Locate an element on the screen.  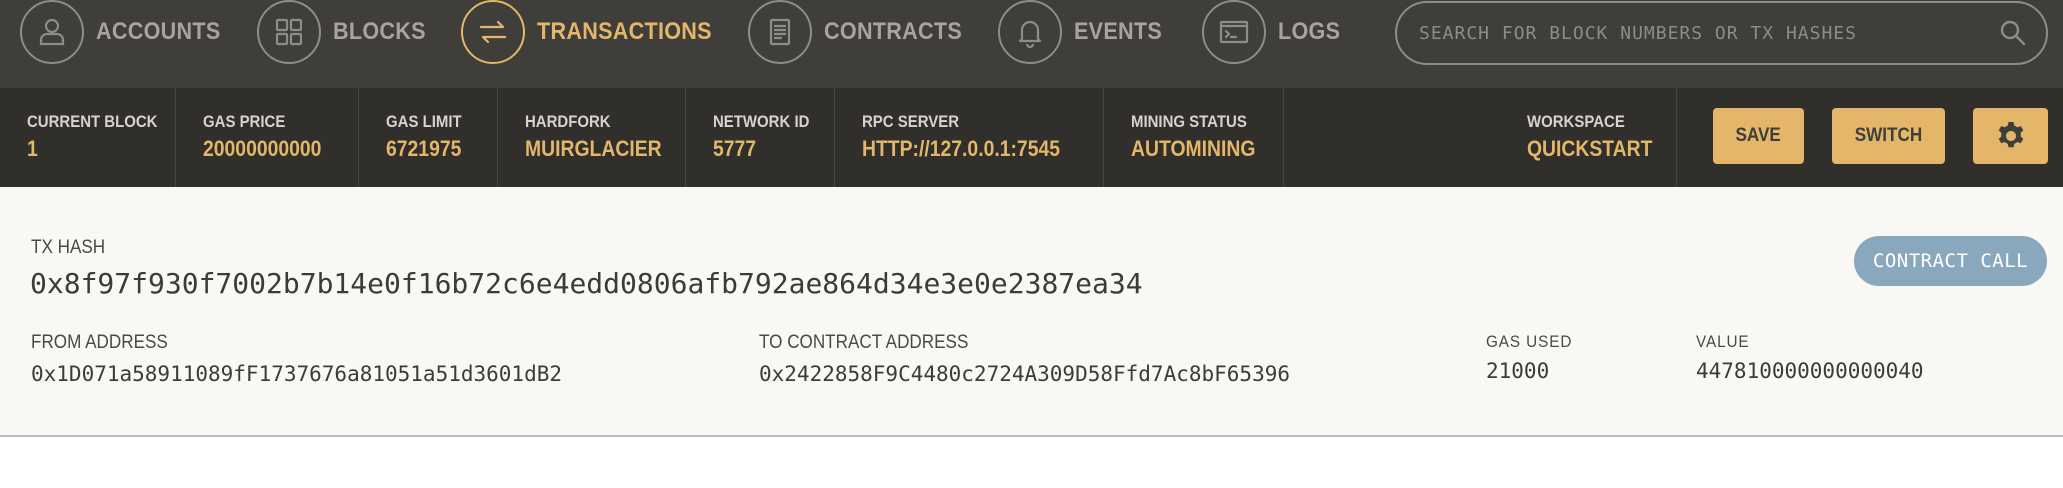
stat-value: AUTOMINING is located at coordinates (1193, 148).